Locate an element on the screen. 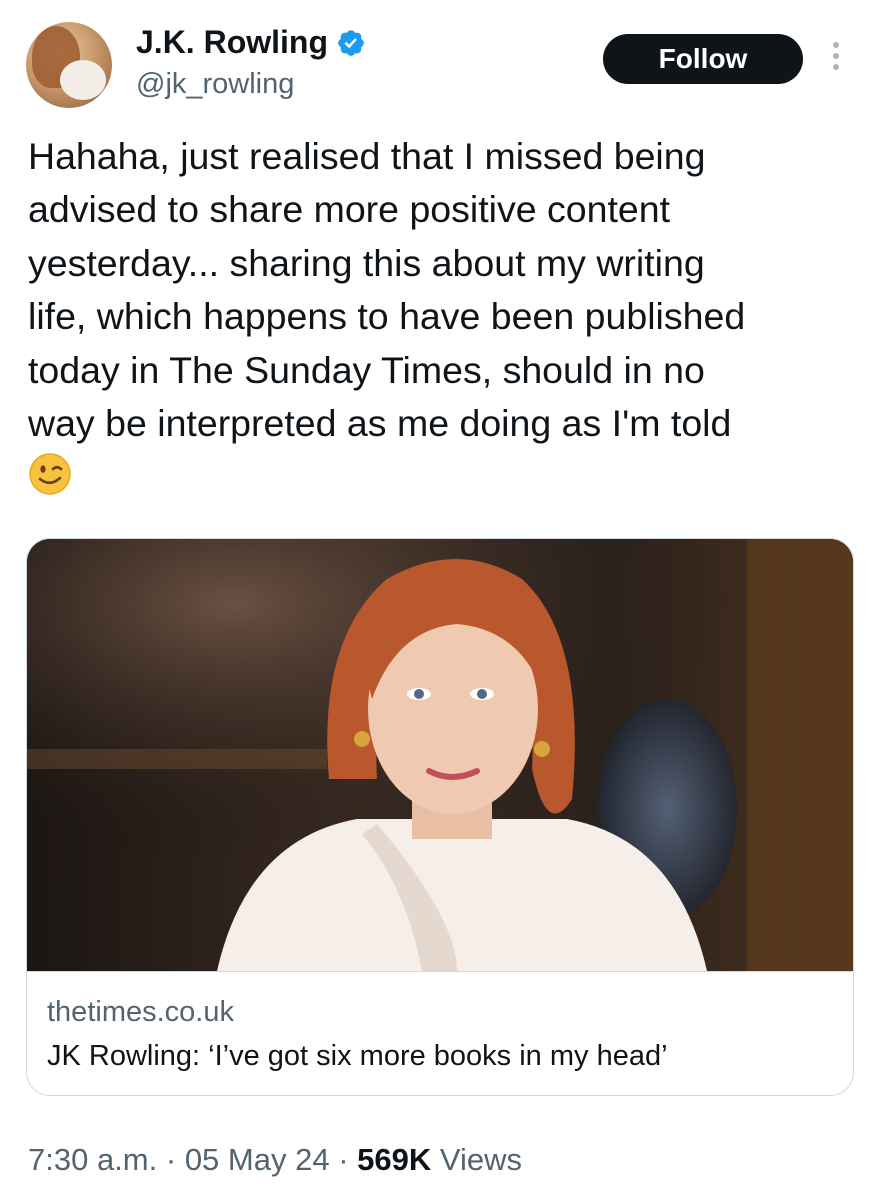 The image size is (880, 1200). views-label: Views is located at coordinates (476, 1159).